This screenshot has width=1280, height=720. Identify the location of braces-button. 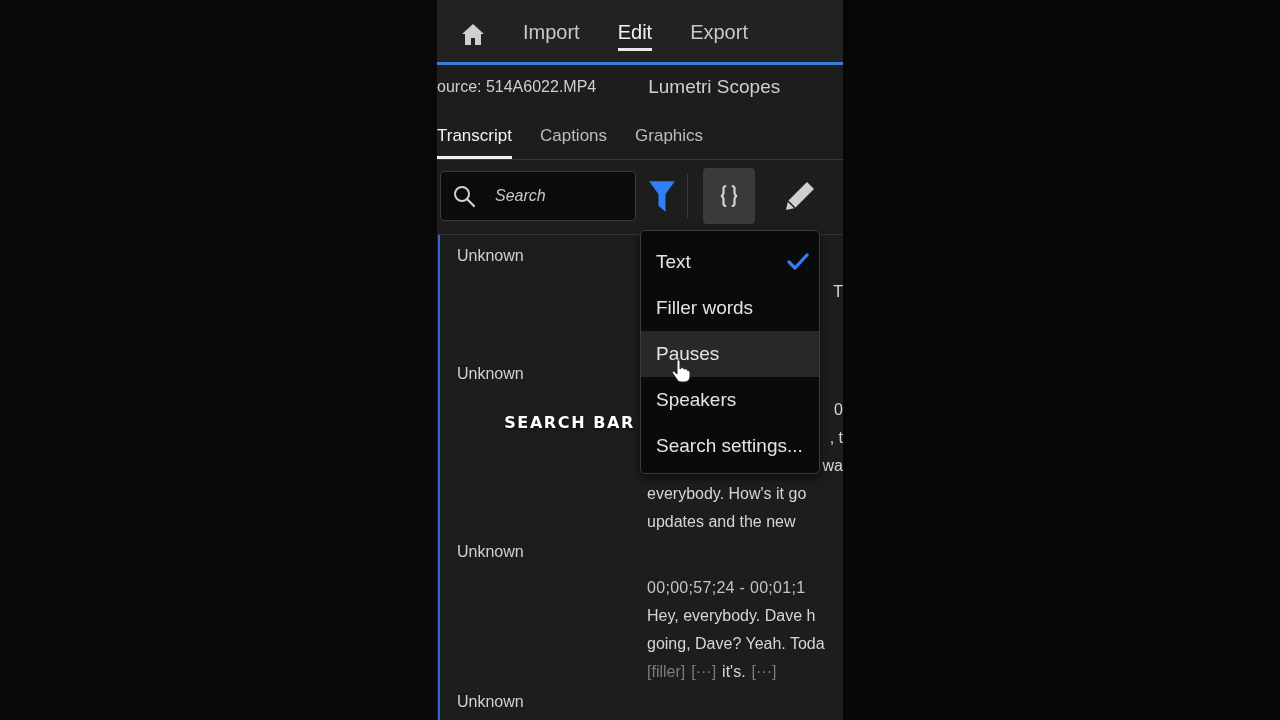
(729, 196).